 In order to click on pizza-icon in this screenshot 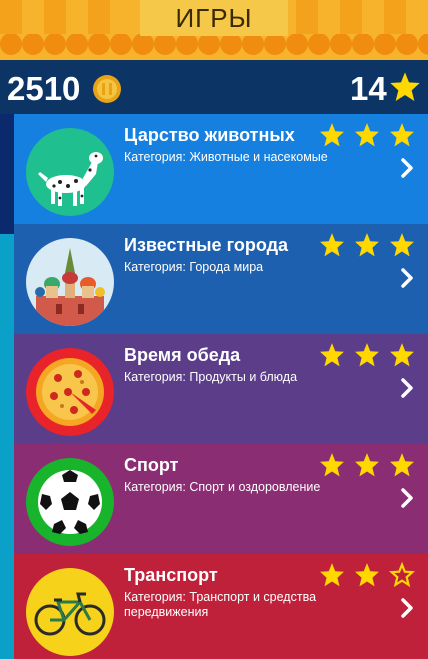, I will do `click(70, 392)`.